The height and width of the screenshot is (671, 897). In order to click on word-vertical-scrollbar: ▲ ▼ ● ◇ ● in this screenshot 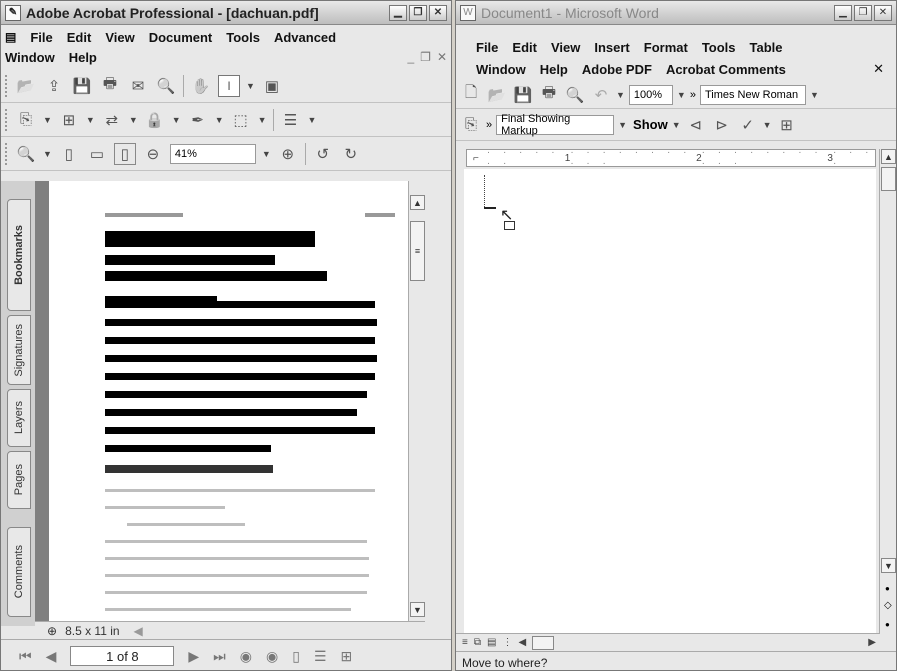, I will do `click(887, 391)`.